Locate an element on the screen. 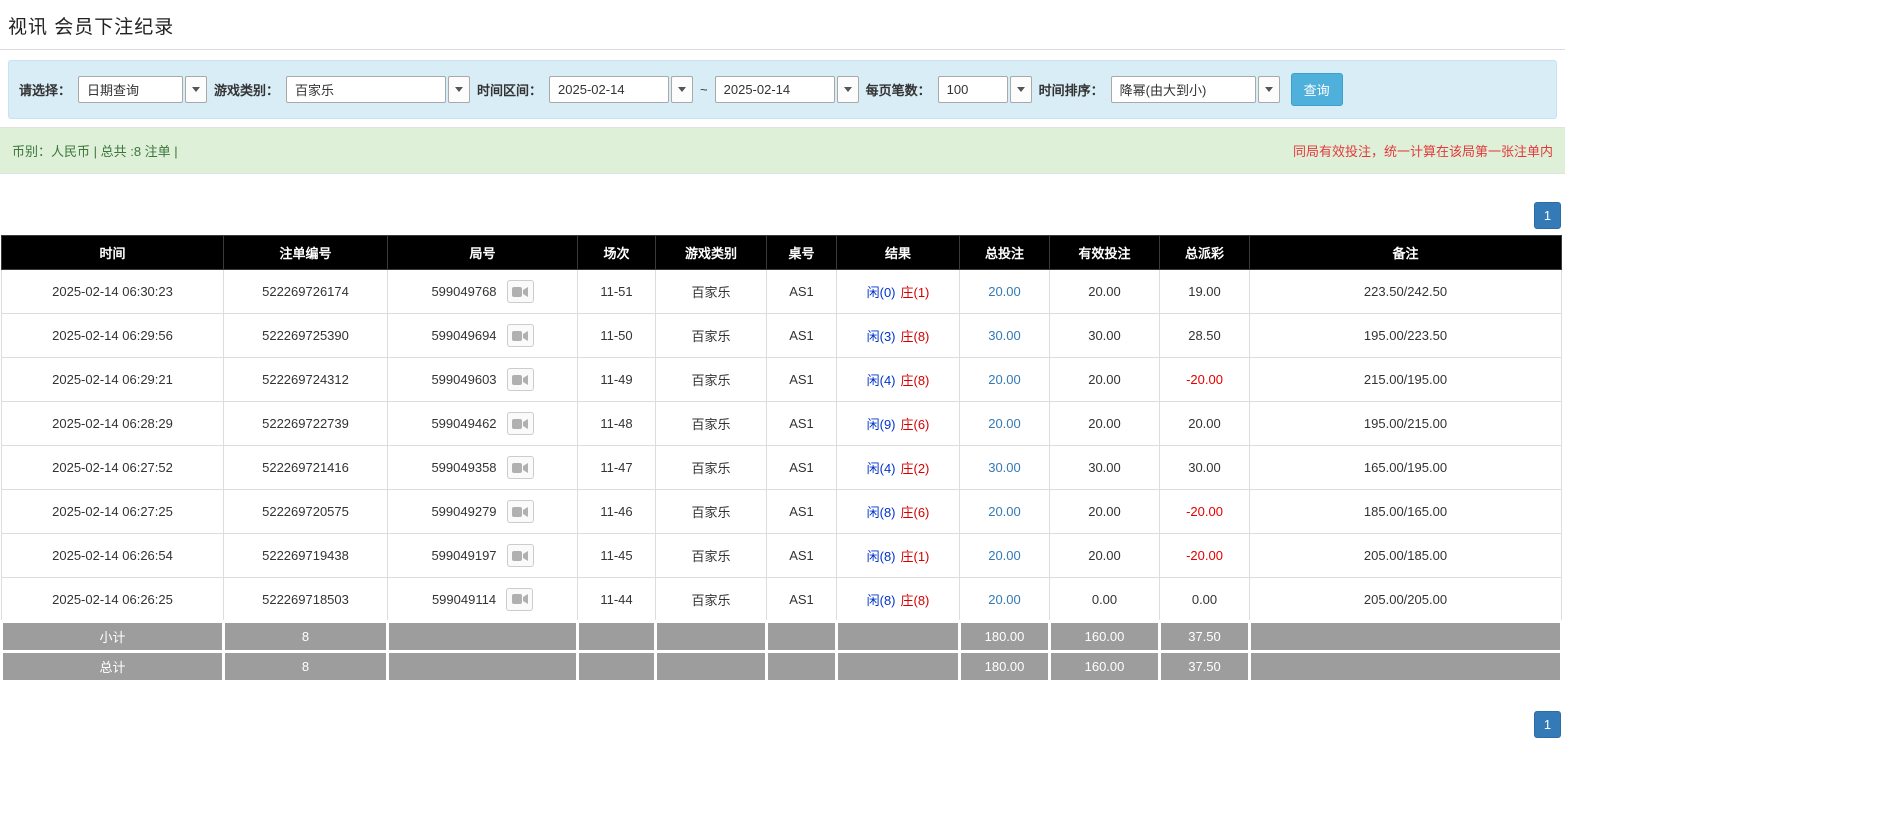 Image resolution: width=1901 pixels, height=840 pixels. remark-cell: 195.00/223.50 is located at coordinates (1405, 335).